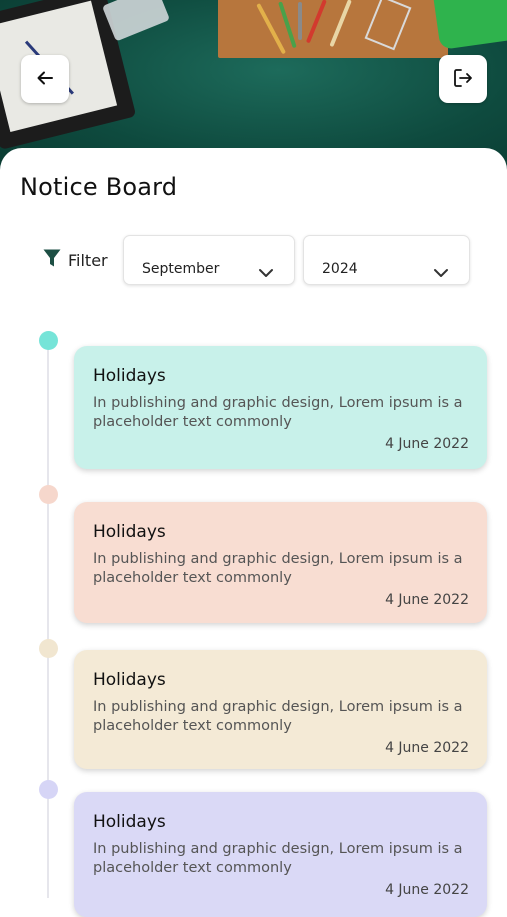  What do you see at coordinates (52, 260) in the screenshot?
I see `funnel-icon` at bounding box center [52, 260].